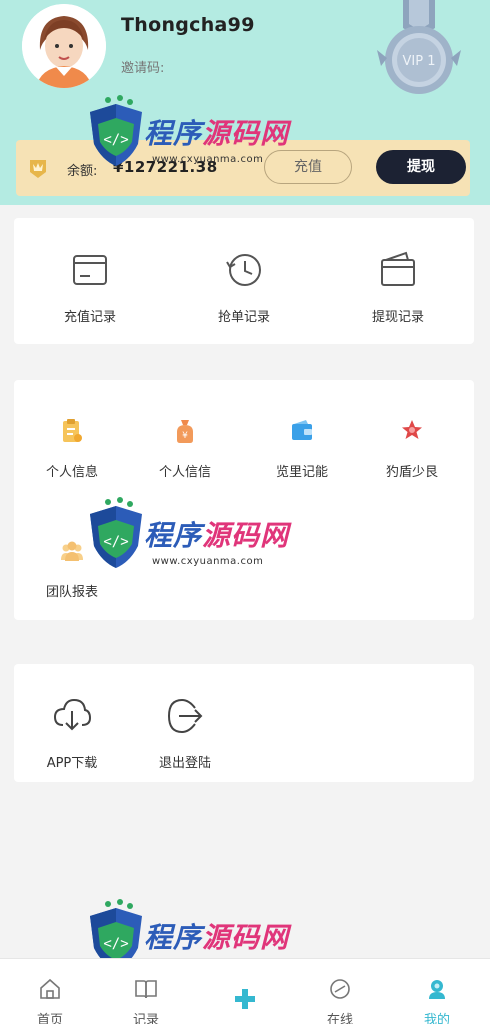 This screenshot has height=1024, width=490. What do you see at coordinates (339, 1018) in the screenshot?
I see `nav-online-label: 在线` at bounding box center [339, 1018].